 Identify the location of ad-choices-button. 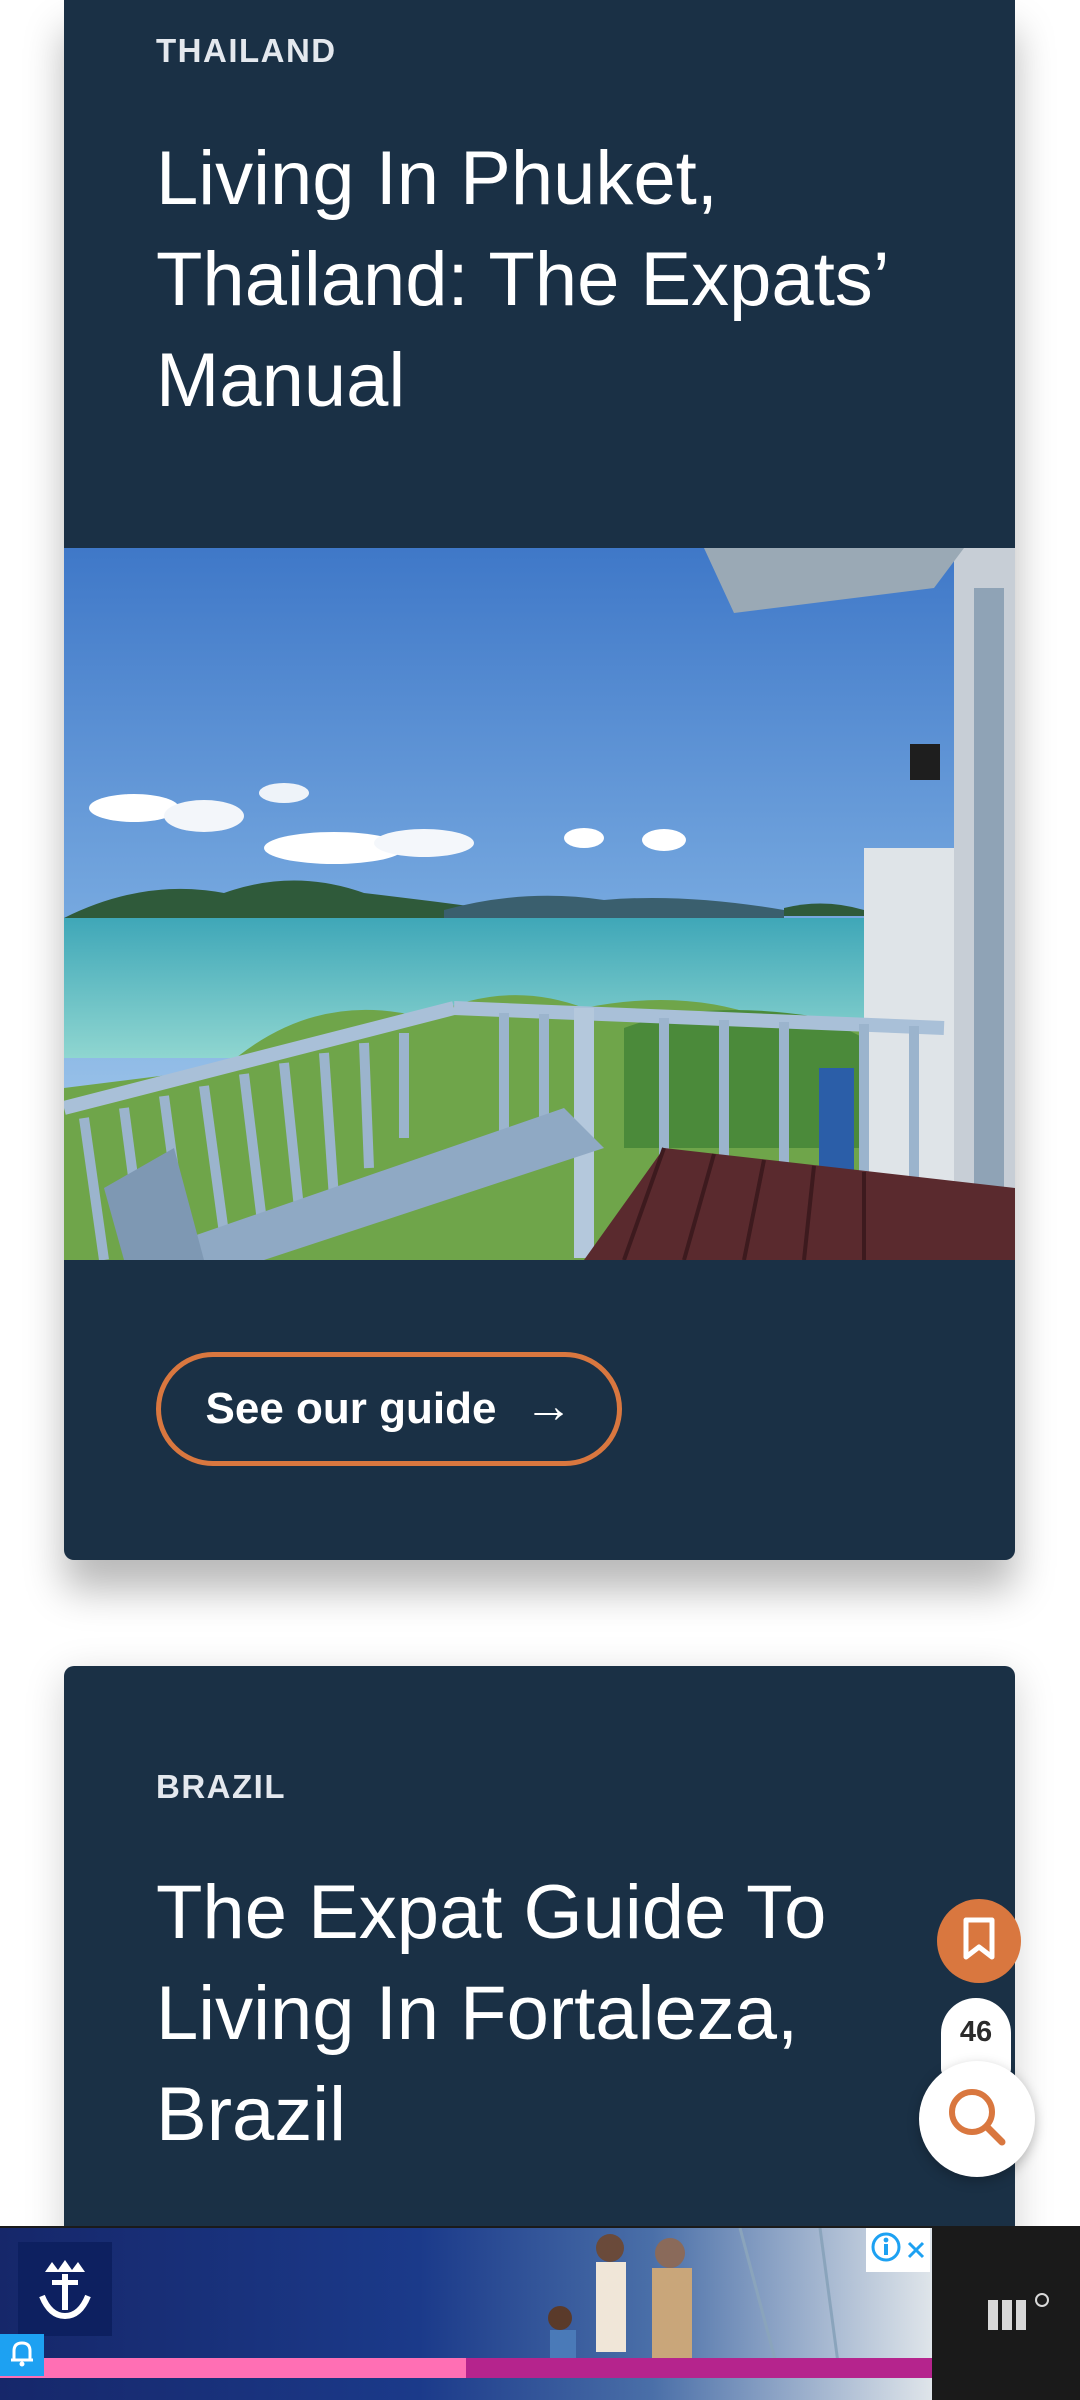
(898, 2250).